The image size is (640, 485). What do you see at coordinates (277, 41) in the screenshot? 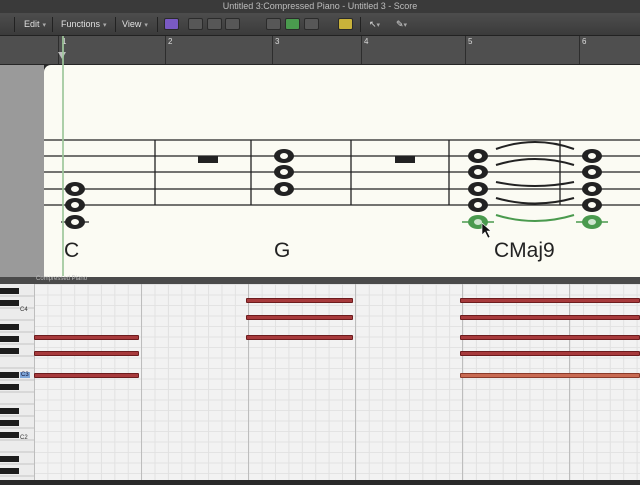
I see `bar-number: 3` at bounding box center [277, 41].